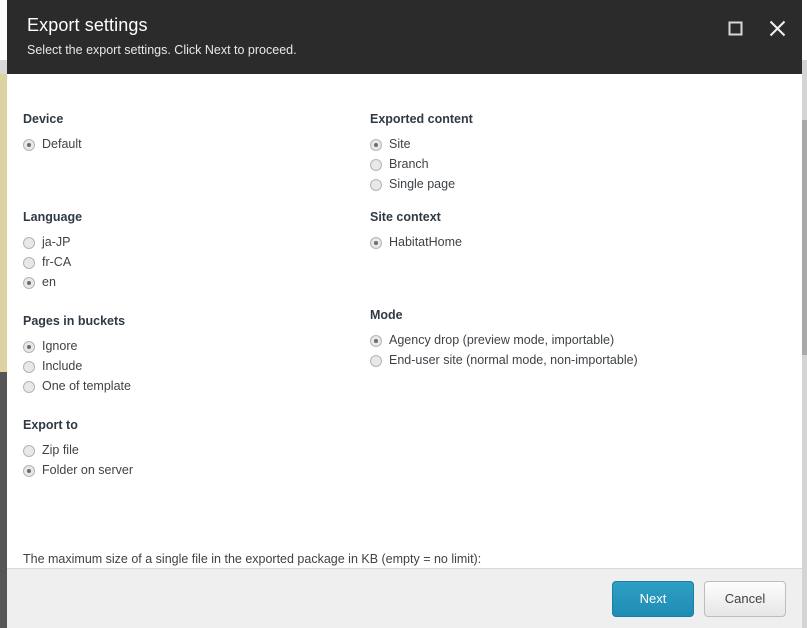 This screenshot has height=628, width=807. What do you see at coordinates (74, 321) in the screenshot?
I see `group-pages-in-buckets-title: Pages in buckets` at bounding box center [74, 321].